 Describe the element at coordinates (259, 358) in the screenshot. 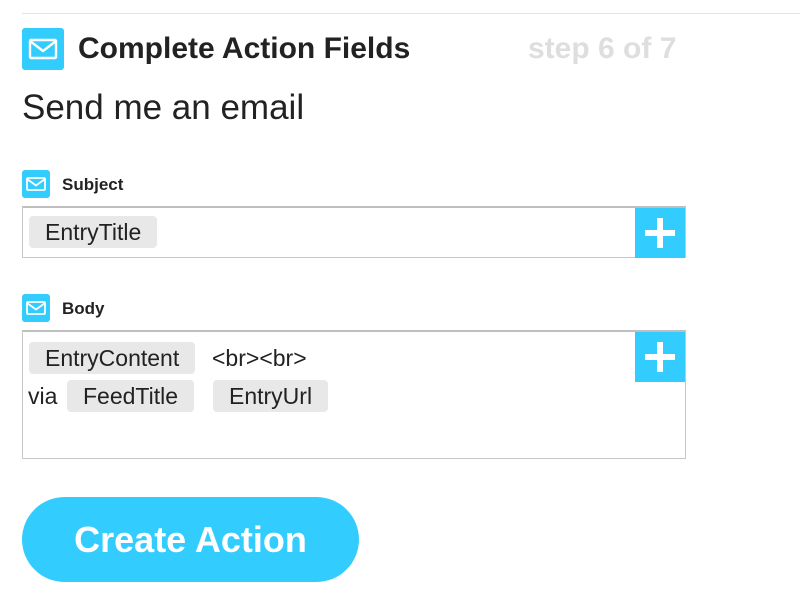

I see `body-literal-text: <br><br>` at that location.